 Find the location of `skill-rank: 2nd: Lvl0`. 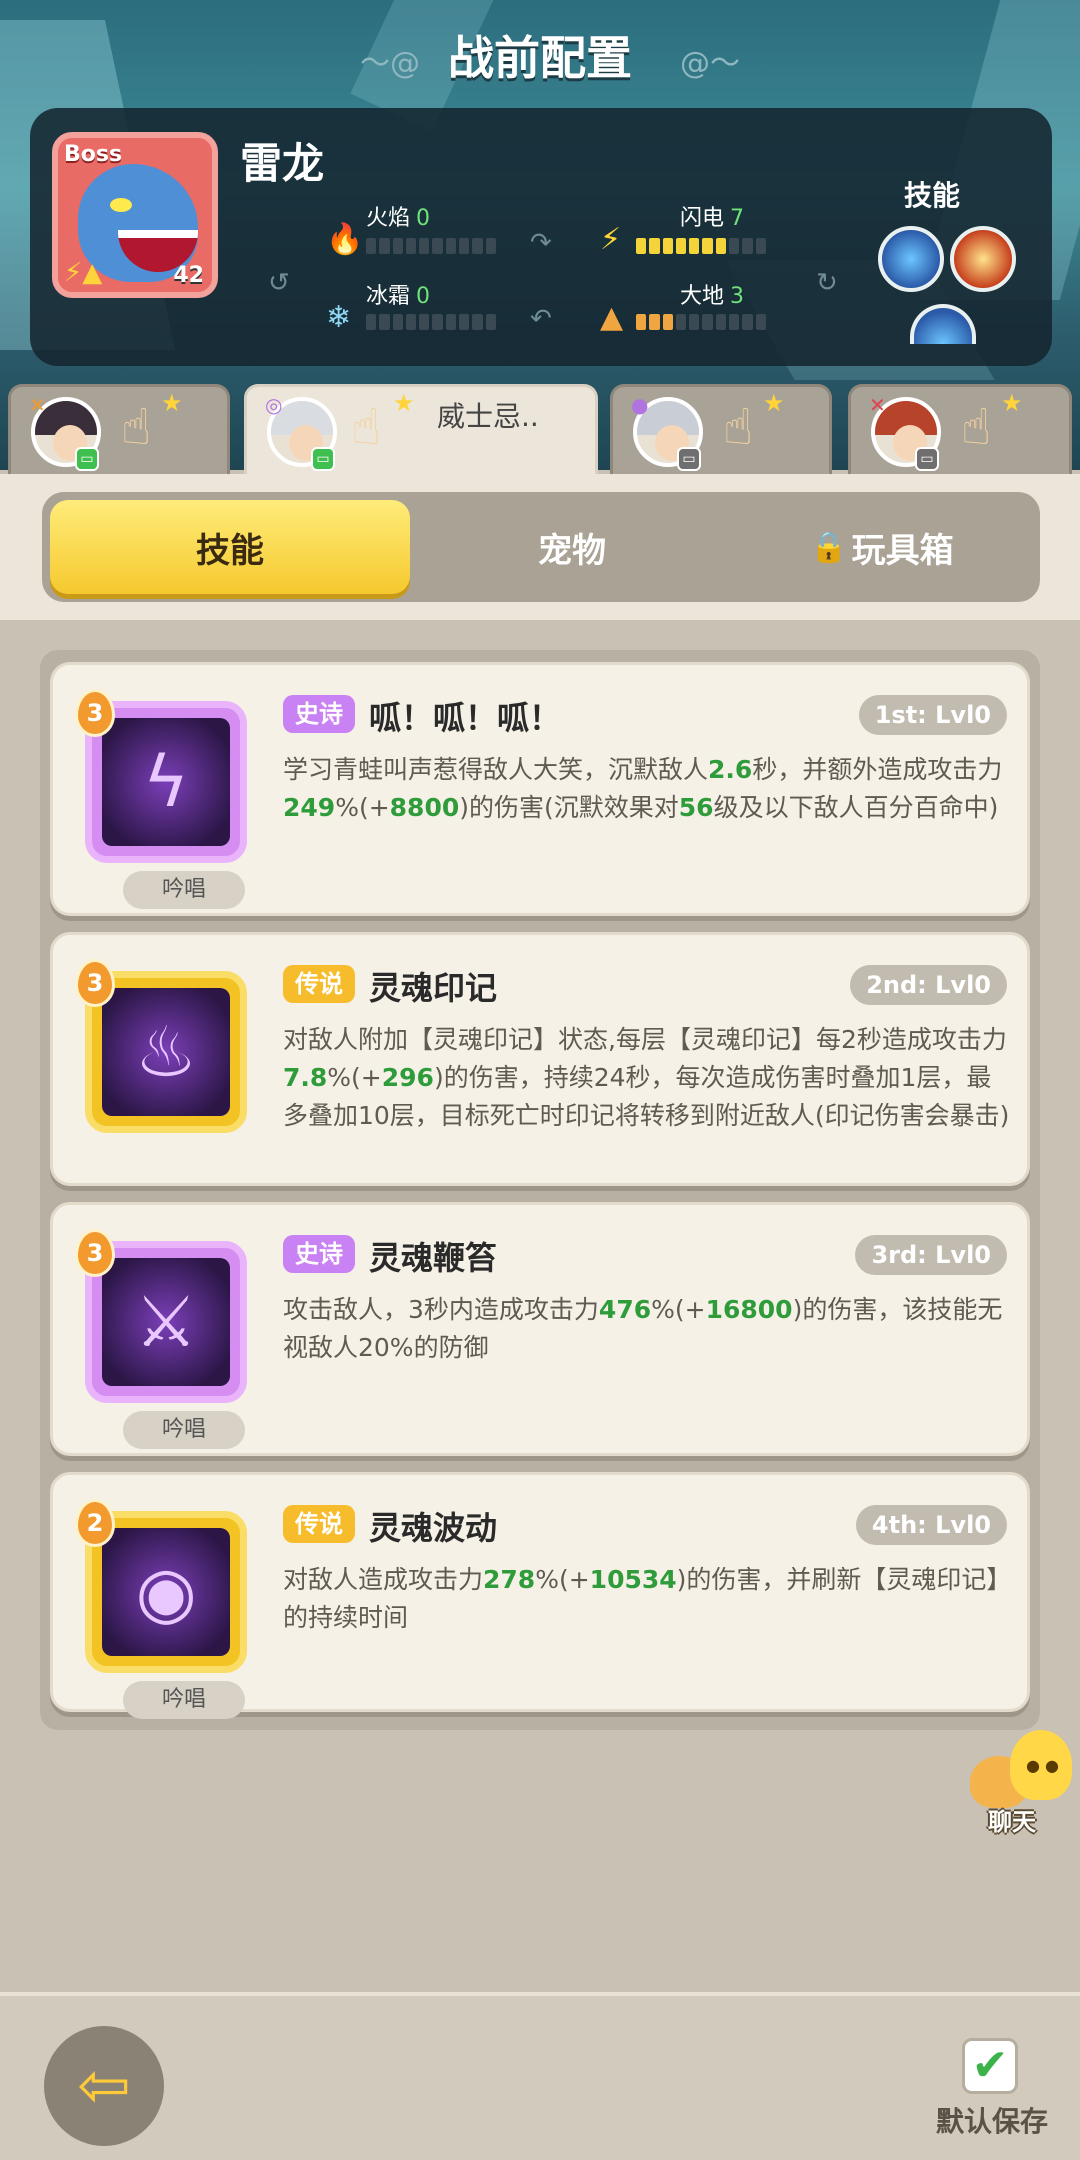

skill-rank: 2nd: Lvl0 is located at coordinates (928, 985).